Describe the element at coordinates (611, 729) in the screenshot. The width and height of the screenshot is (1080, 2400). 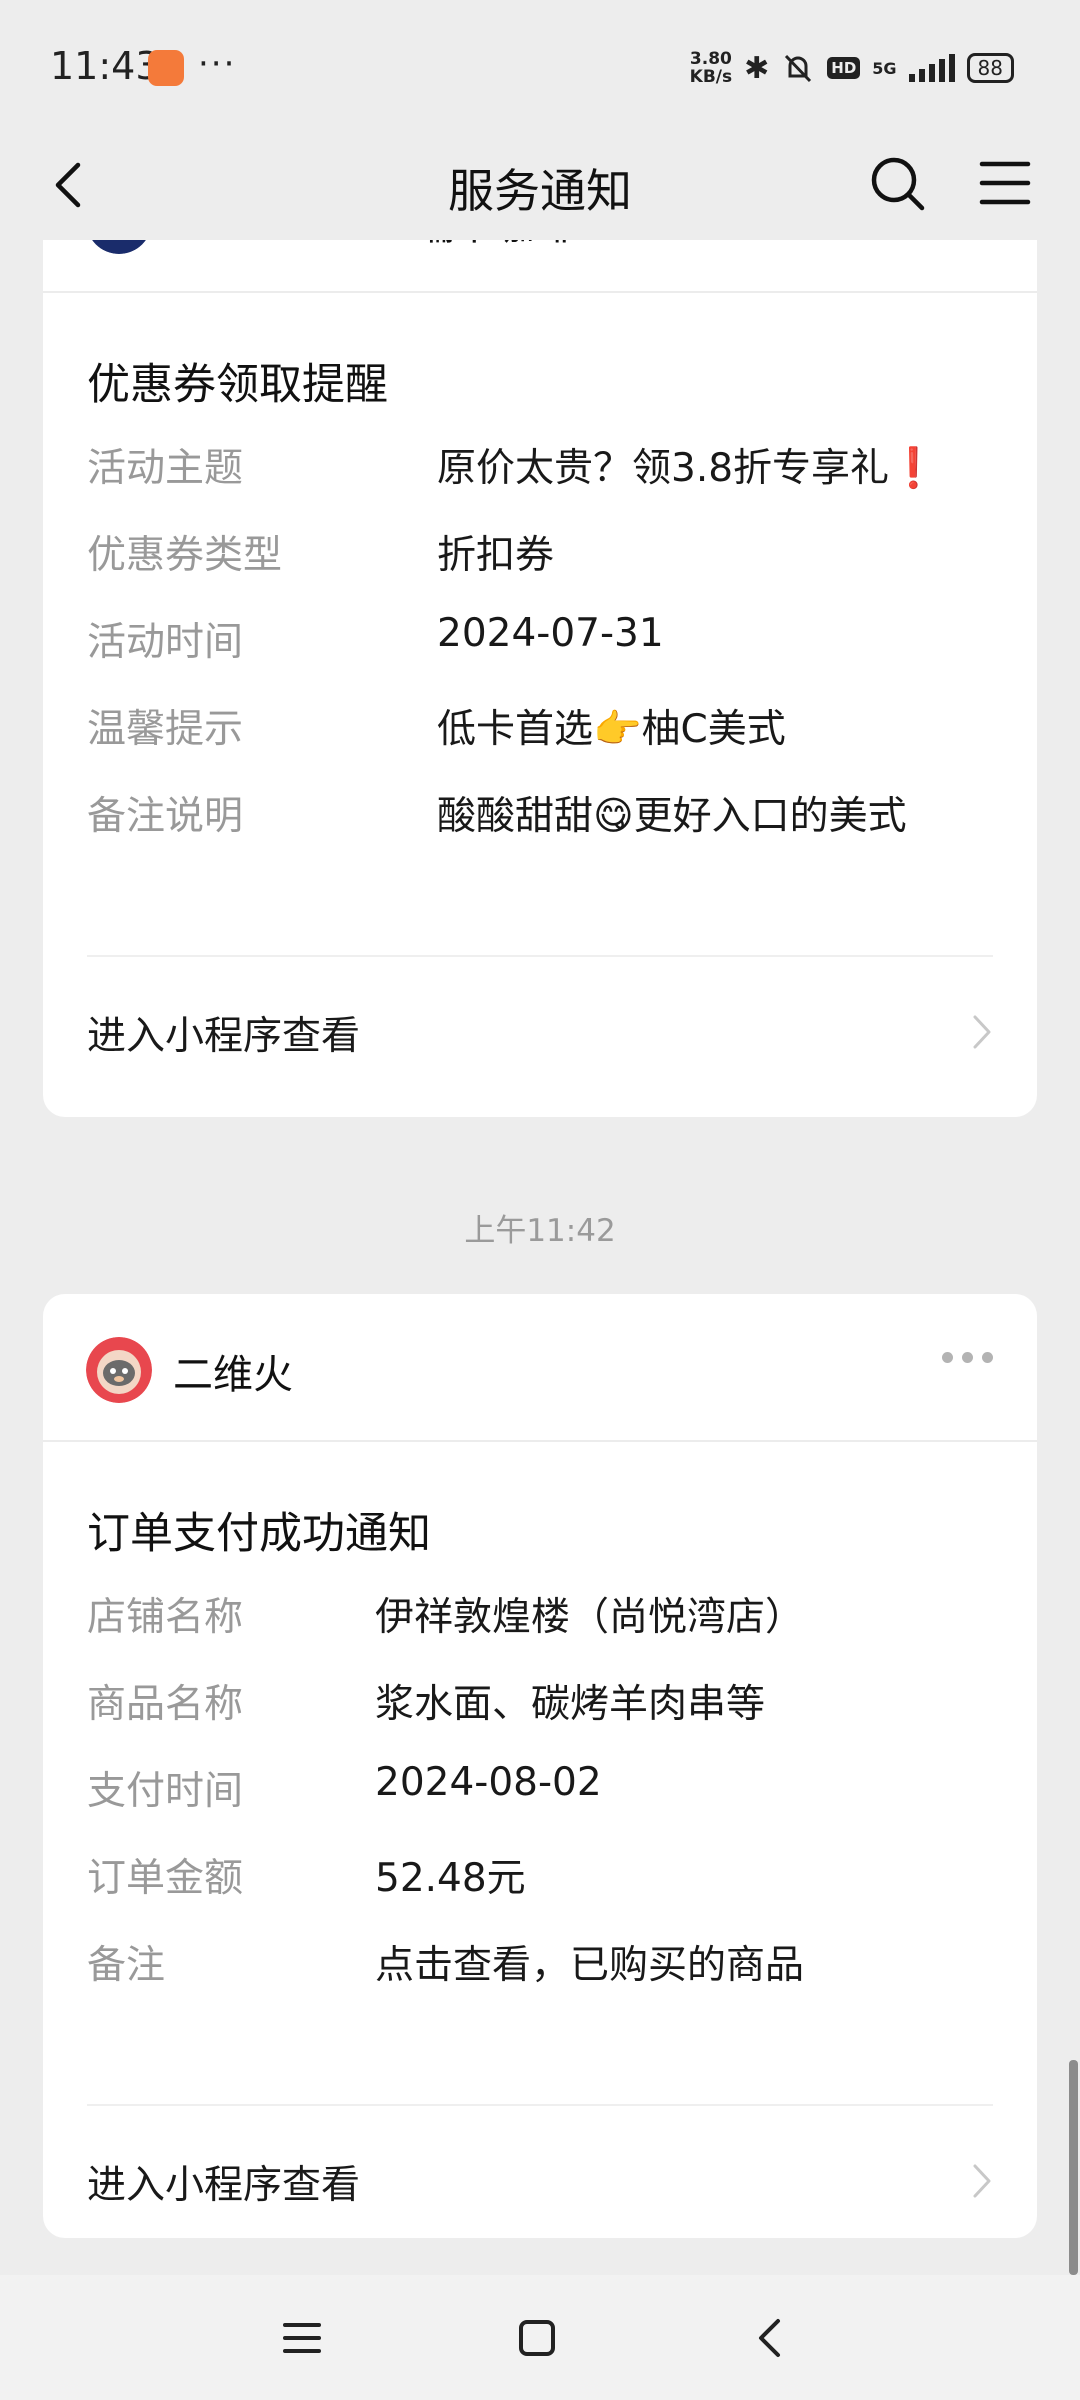
I see `row-value: 低卡首选👉柚C美式` at that location.